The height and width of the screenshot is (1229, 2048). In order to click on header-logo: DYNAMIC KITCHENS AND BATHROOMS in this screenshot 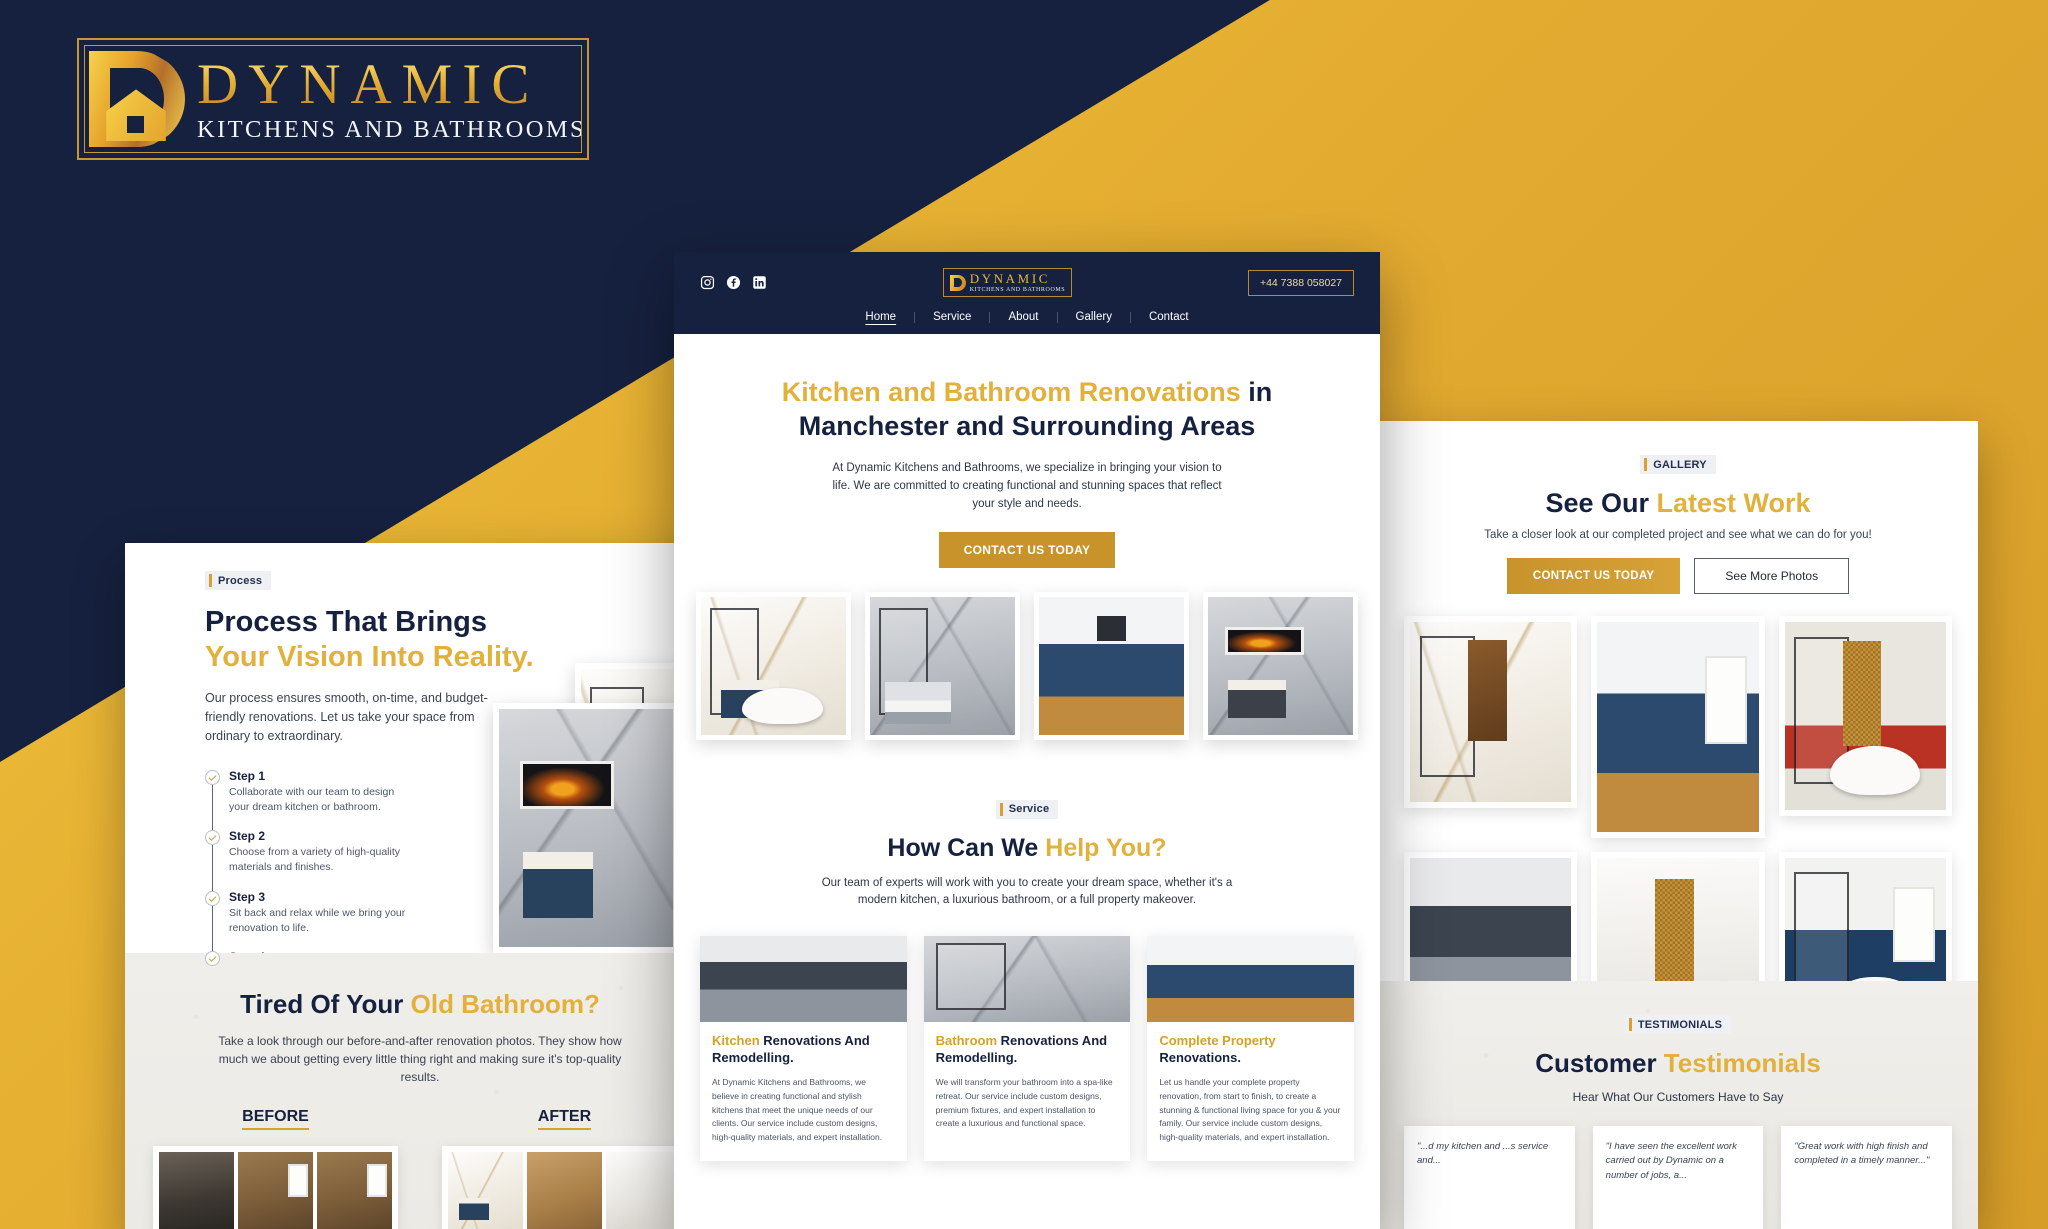, I will do `click(1007, 282)`.